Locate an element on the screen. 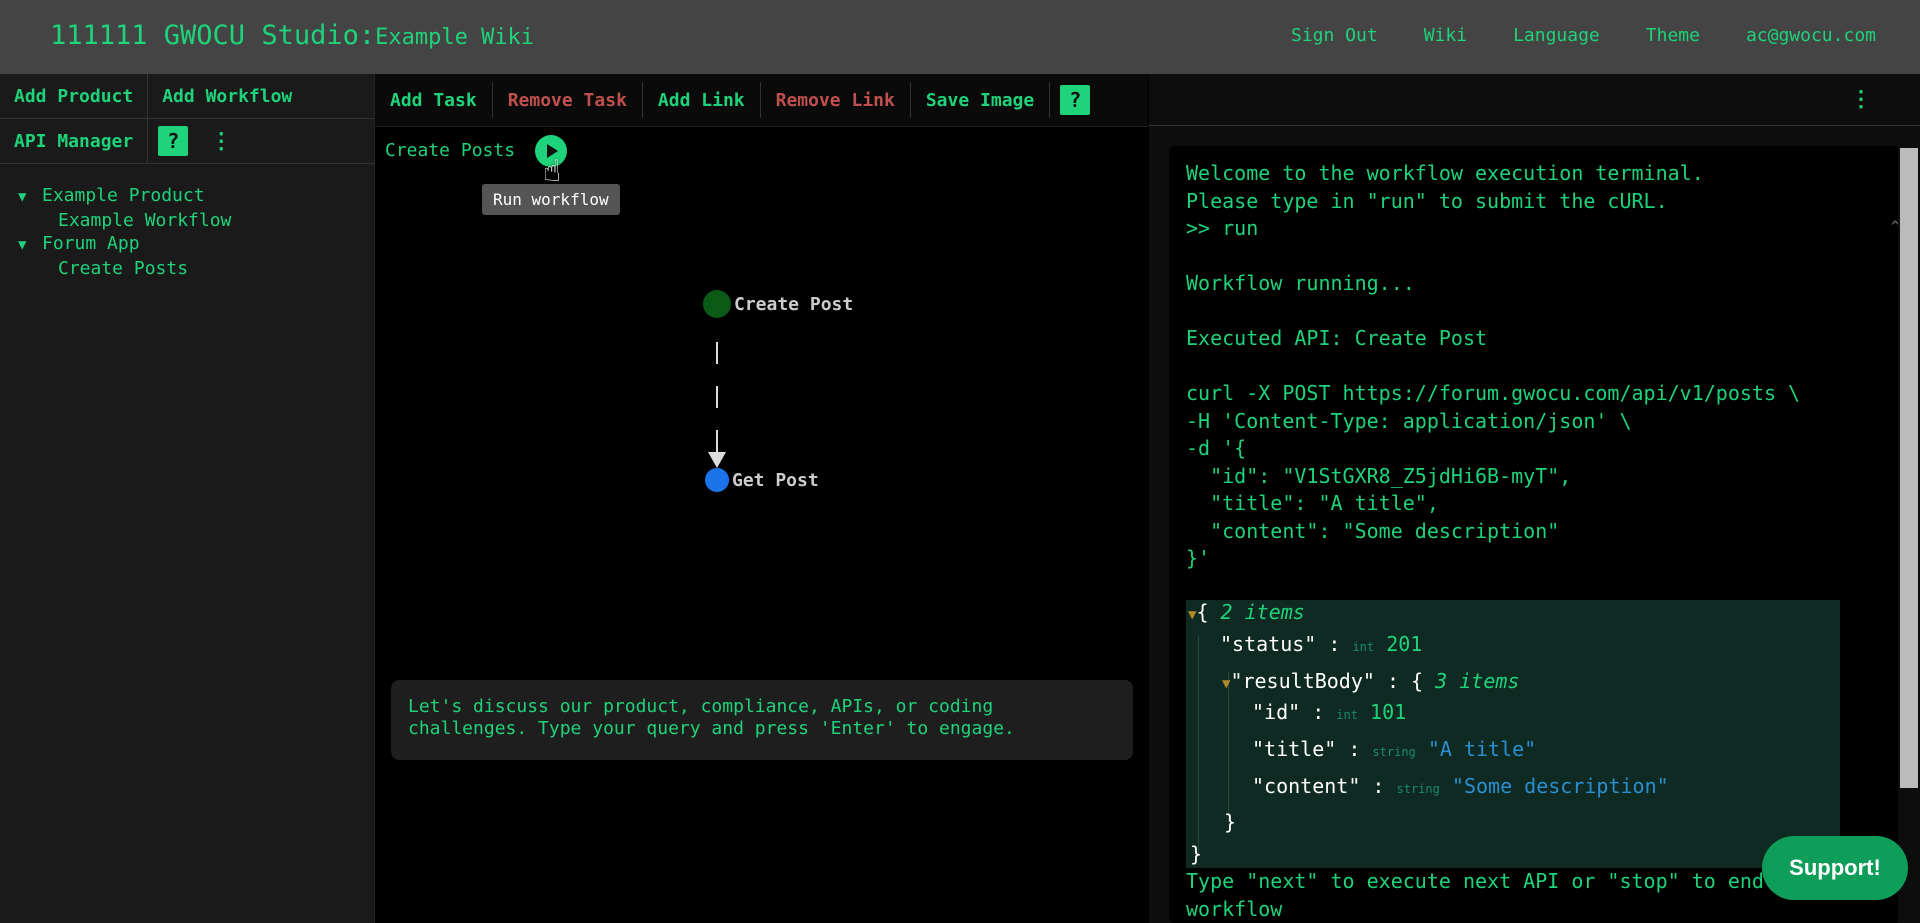 The width and height of the screenshot is (1920, 923). workflow-graph-links is located at coordinates (717, 405).